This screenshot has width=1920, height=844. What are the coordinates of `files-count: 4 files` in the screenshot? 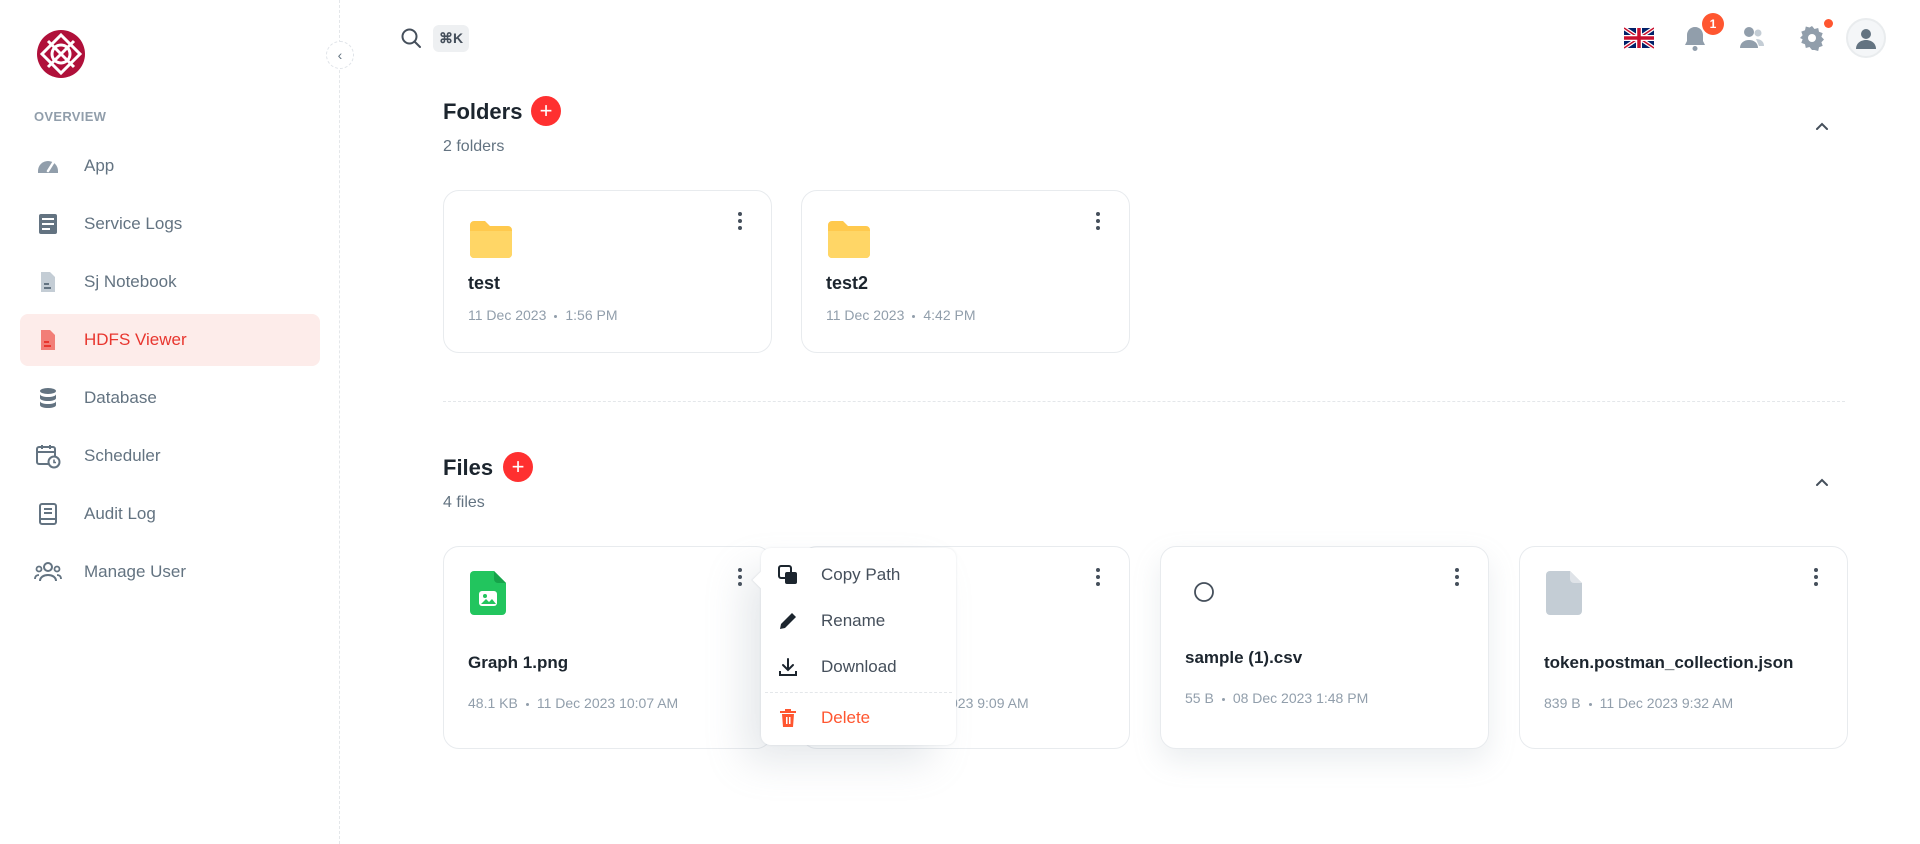 It's located at (464, 502).